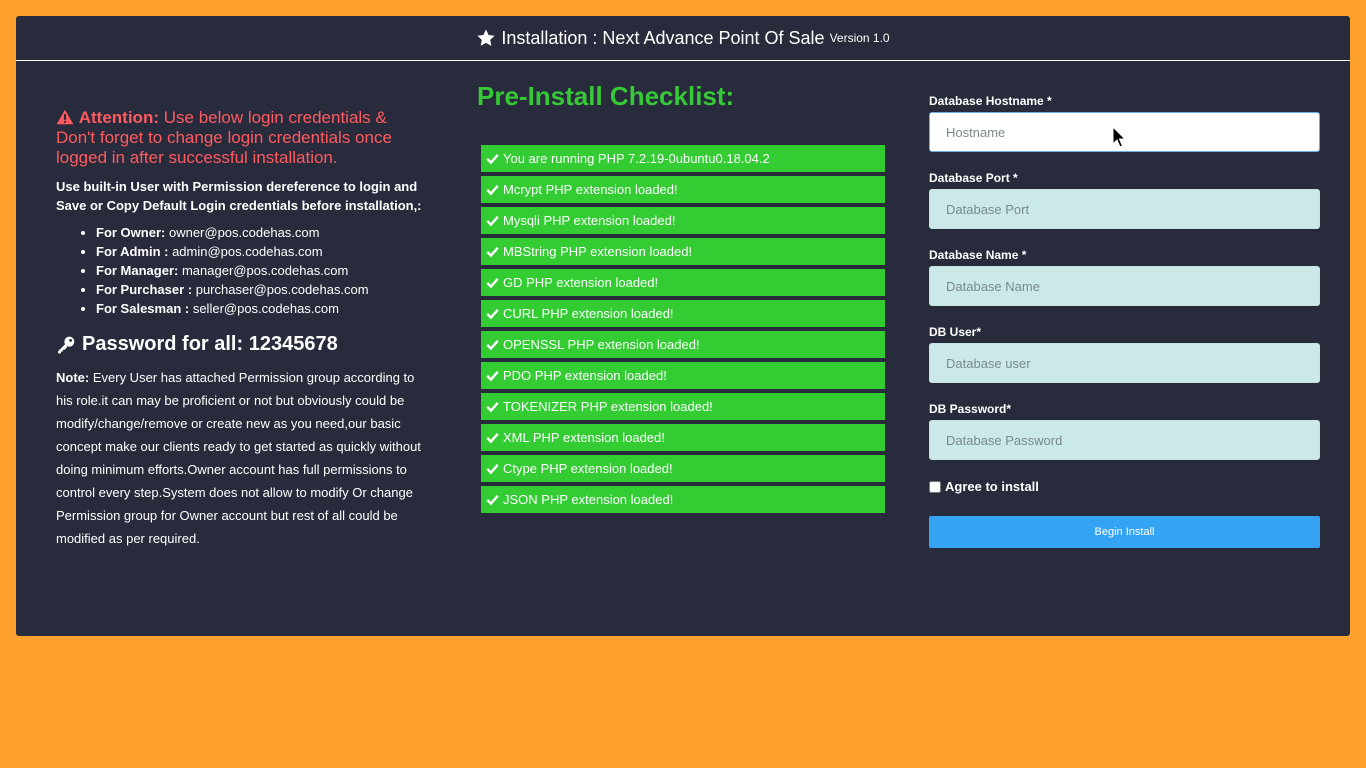  I want to click on begin-install-button: Begin Install, so click(1124, 532).